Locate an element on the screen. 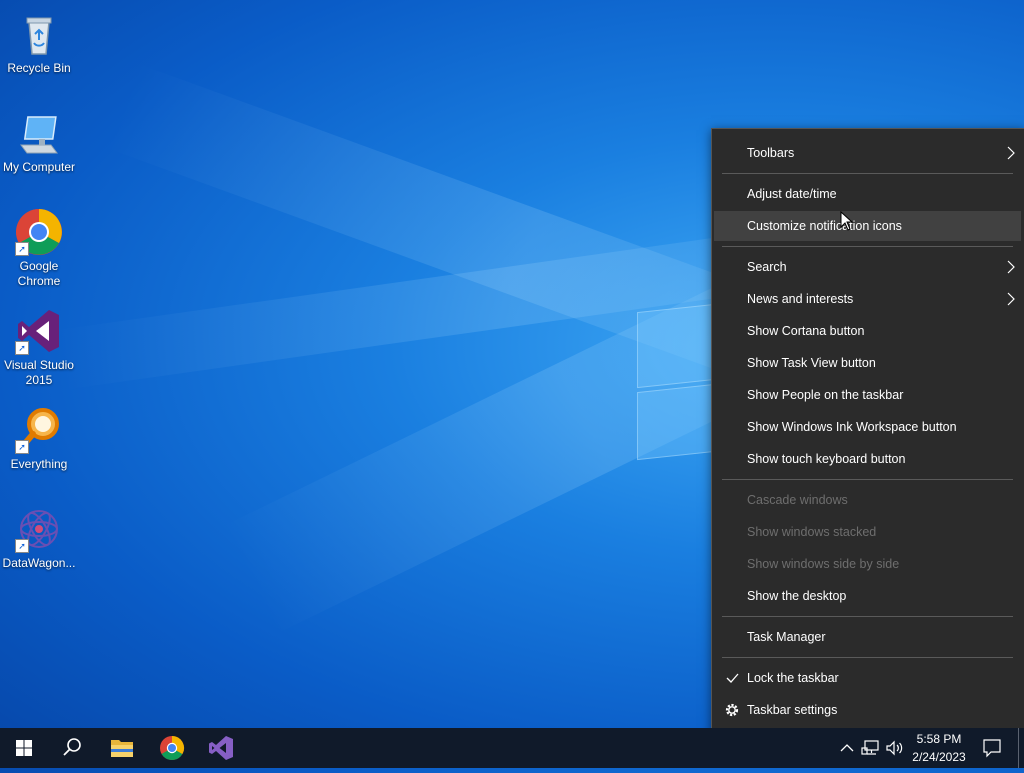  desktop-icon-everything: ➚ Everything is located at coordinates (39, 436).